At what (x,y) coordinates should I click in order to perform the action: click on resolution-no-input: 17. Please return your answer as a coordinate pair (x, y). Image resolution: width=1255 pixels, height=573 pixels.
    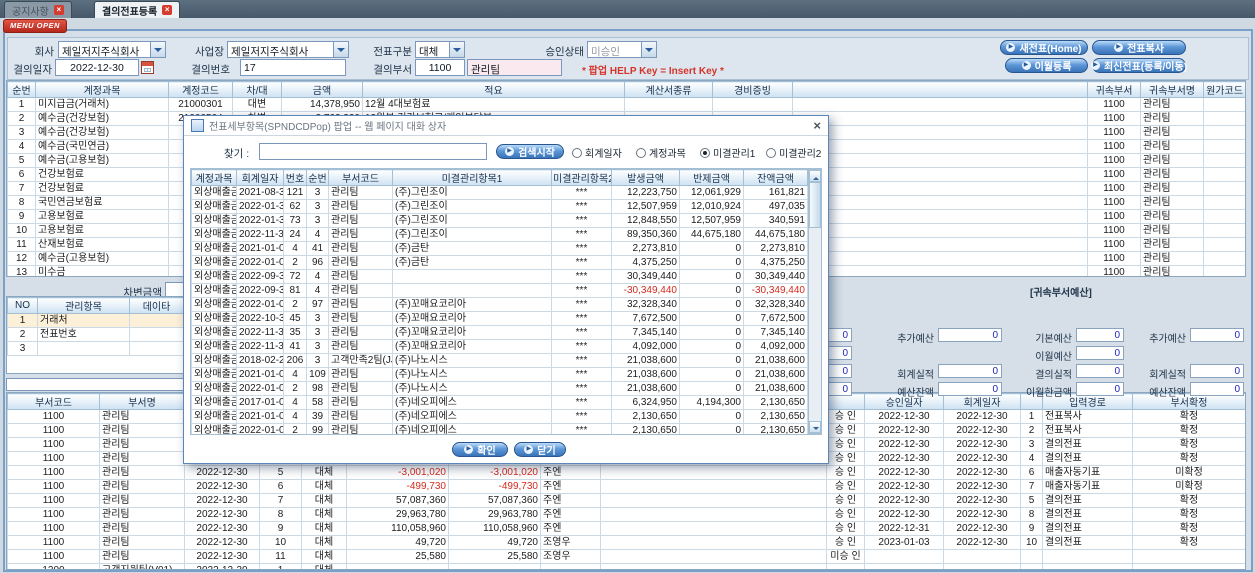
    Looking at the image, I should click on (293, 67).